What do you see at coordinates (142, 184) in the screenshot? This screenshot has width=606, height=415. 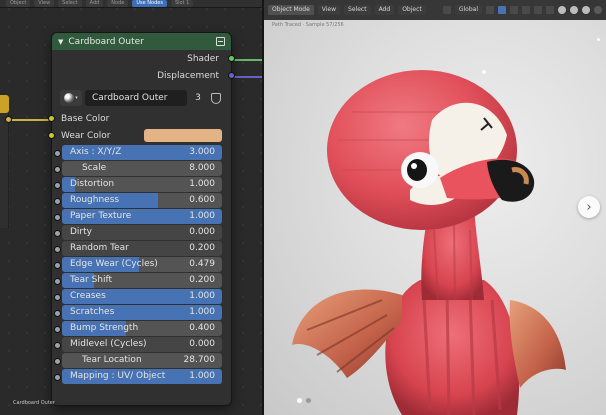 I see `node-value-field: Distortion 1.000` at bounding box center [142, 184].